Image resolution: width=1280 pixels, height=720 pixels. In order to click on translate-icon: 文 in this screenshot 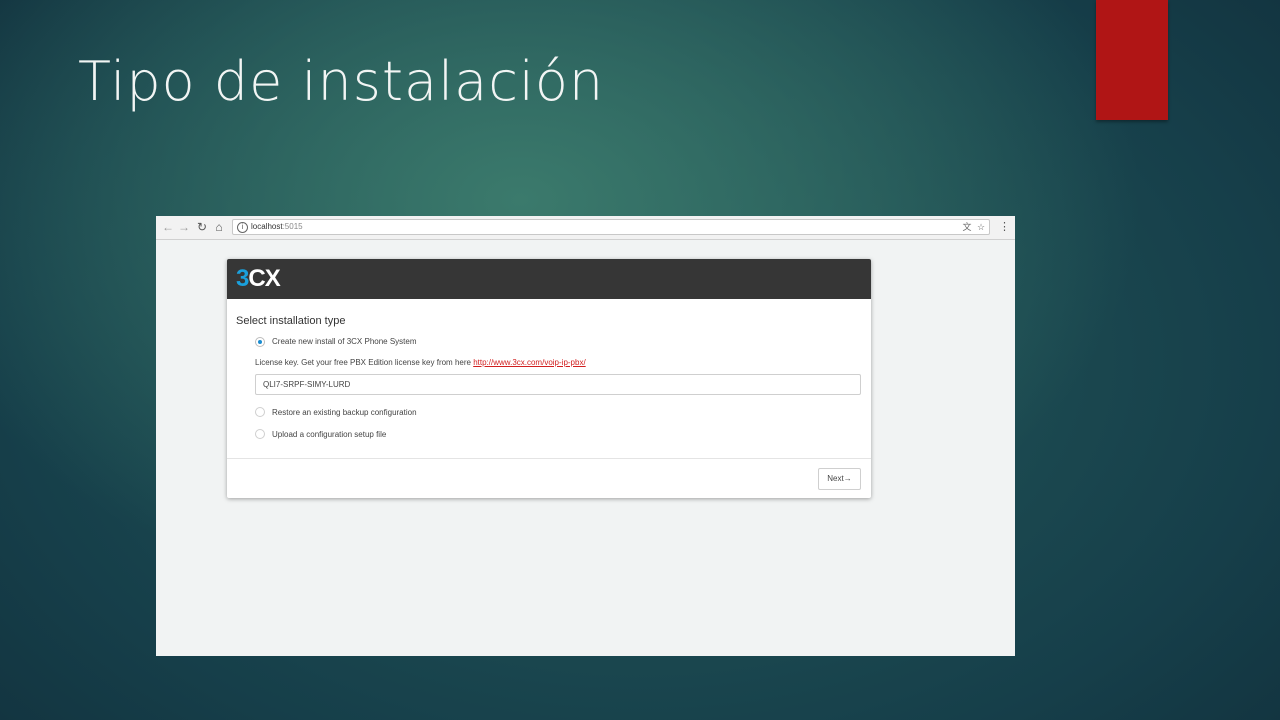, I will do `click(967, 227)`.